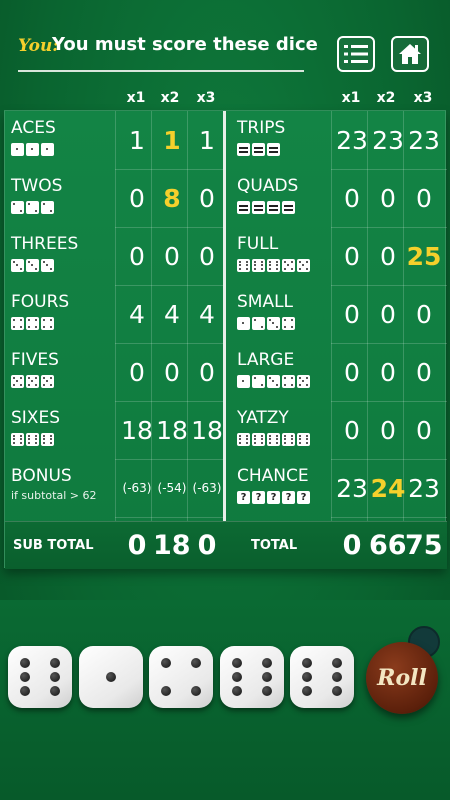  What do you see at coordinates (288, 381) in the screenshot?
I see `die-face-4-icon` at bounding box center [288, 381].